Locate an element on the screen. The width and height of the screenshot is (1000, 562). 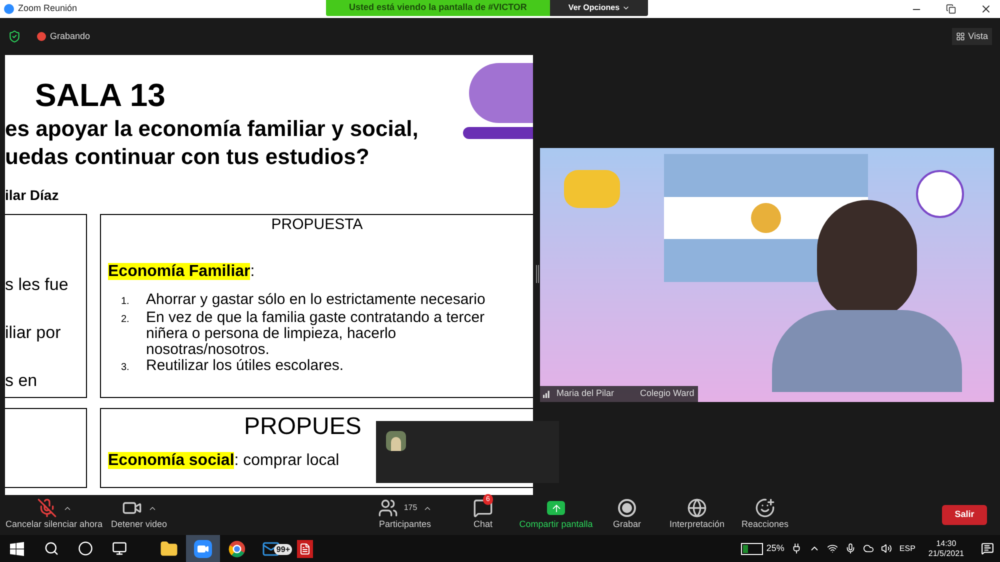
close-icon is located at coordinates (986, 9).